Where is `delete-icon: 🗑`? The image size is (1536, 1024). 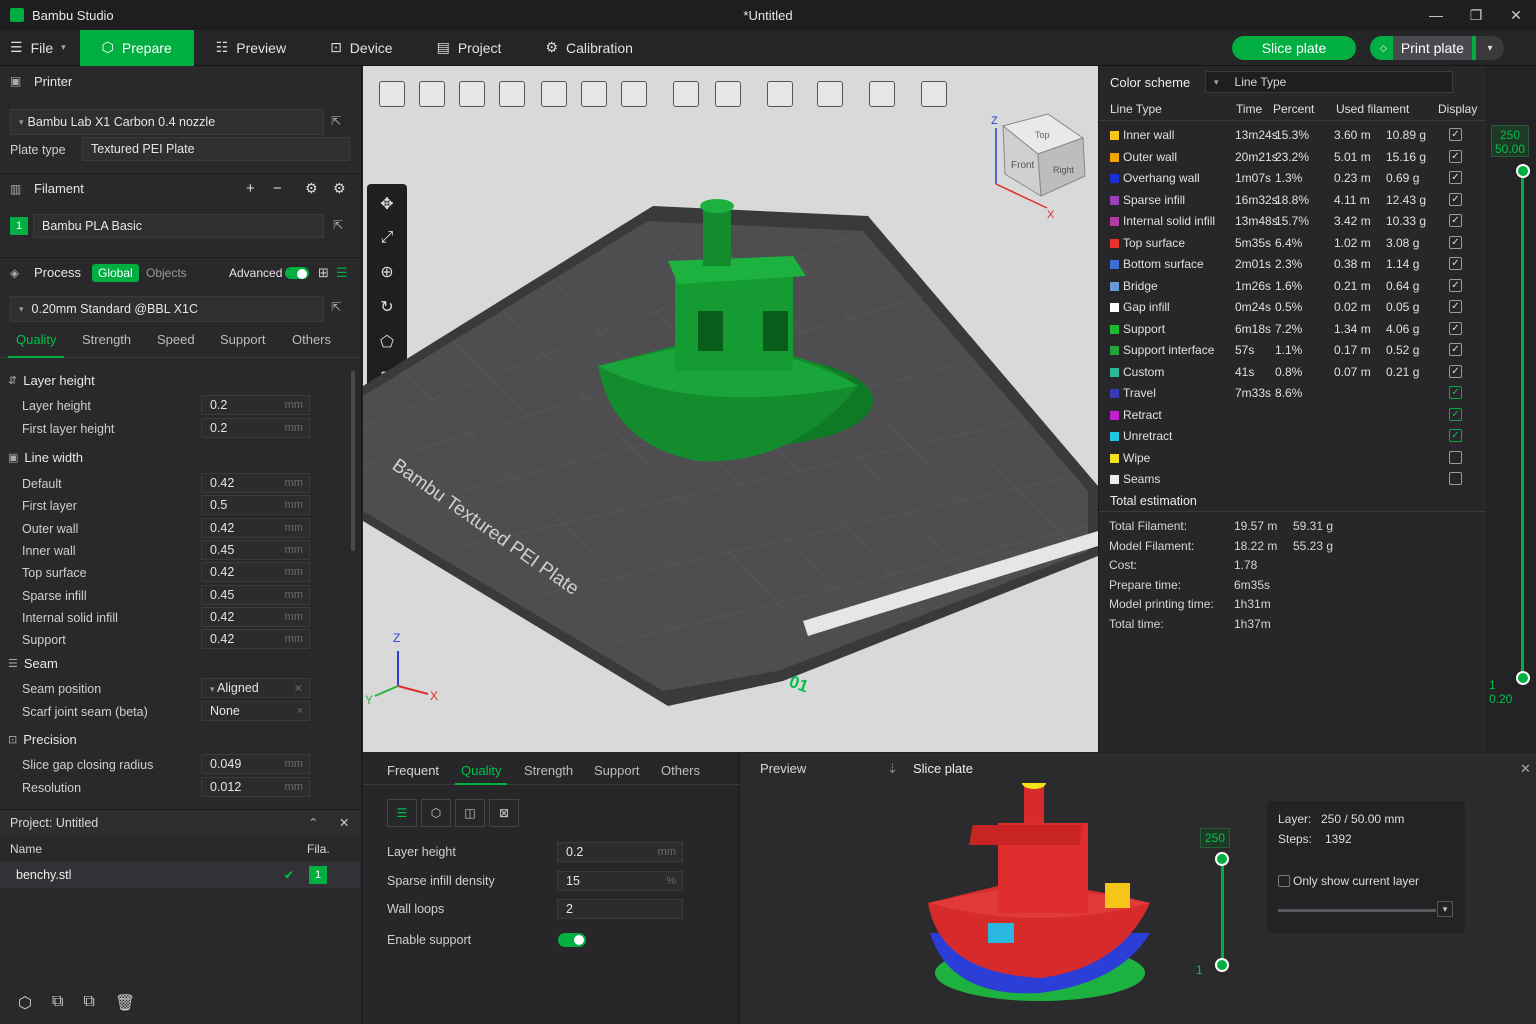 delete-icon: 🗑 is located at coordinates (125, 1003).